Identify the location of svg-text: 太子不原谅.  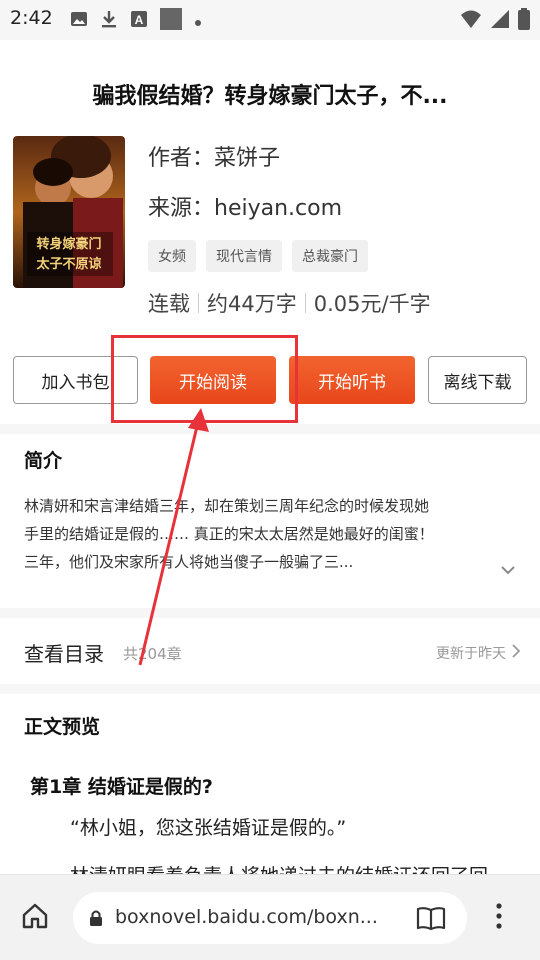
(68, 264).